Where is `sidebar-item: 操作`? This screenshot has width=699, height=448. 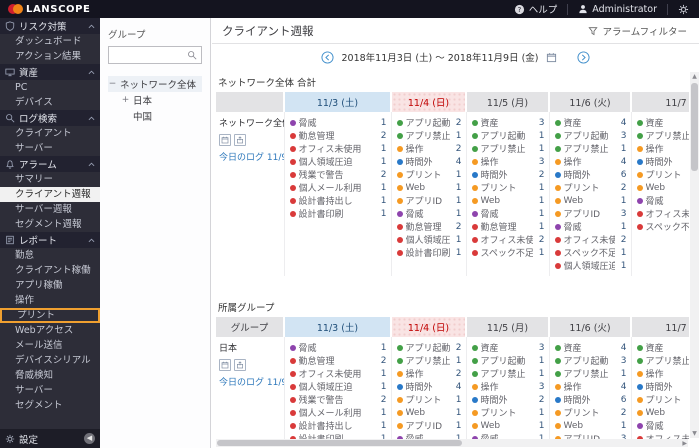
sidebar-item: 操作 is located at coordinates (50, 300).